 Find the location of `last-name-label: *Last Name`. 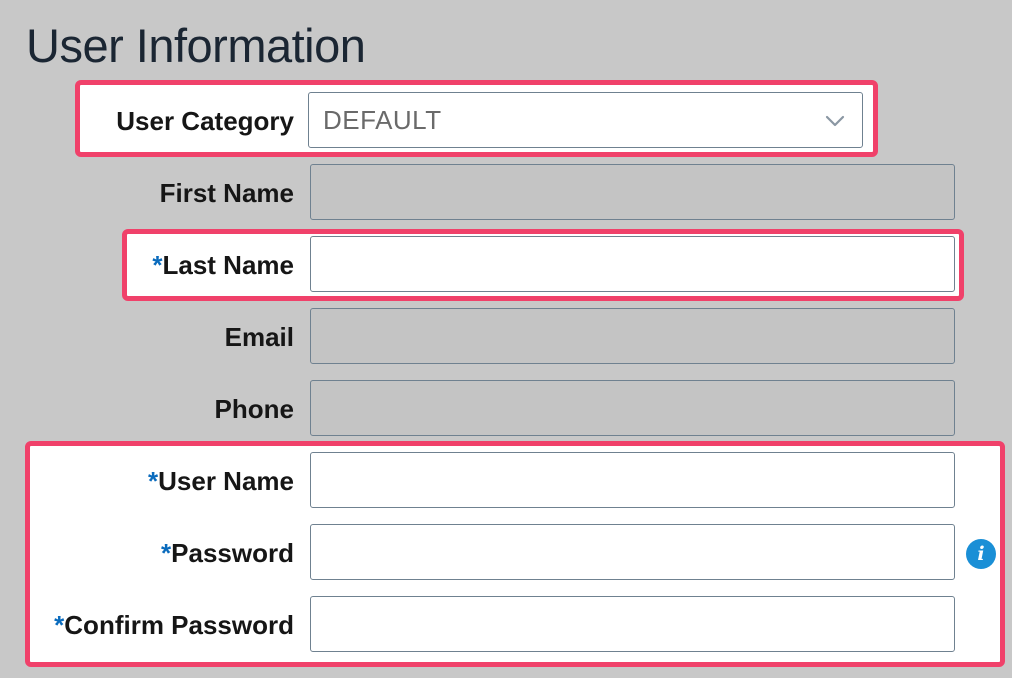

last-name-label: *Last Name is located at coordinates (223, 265).